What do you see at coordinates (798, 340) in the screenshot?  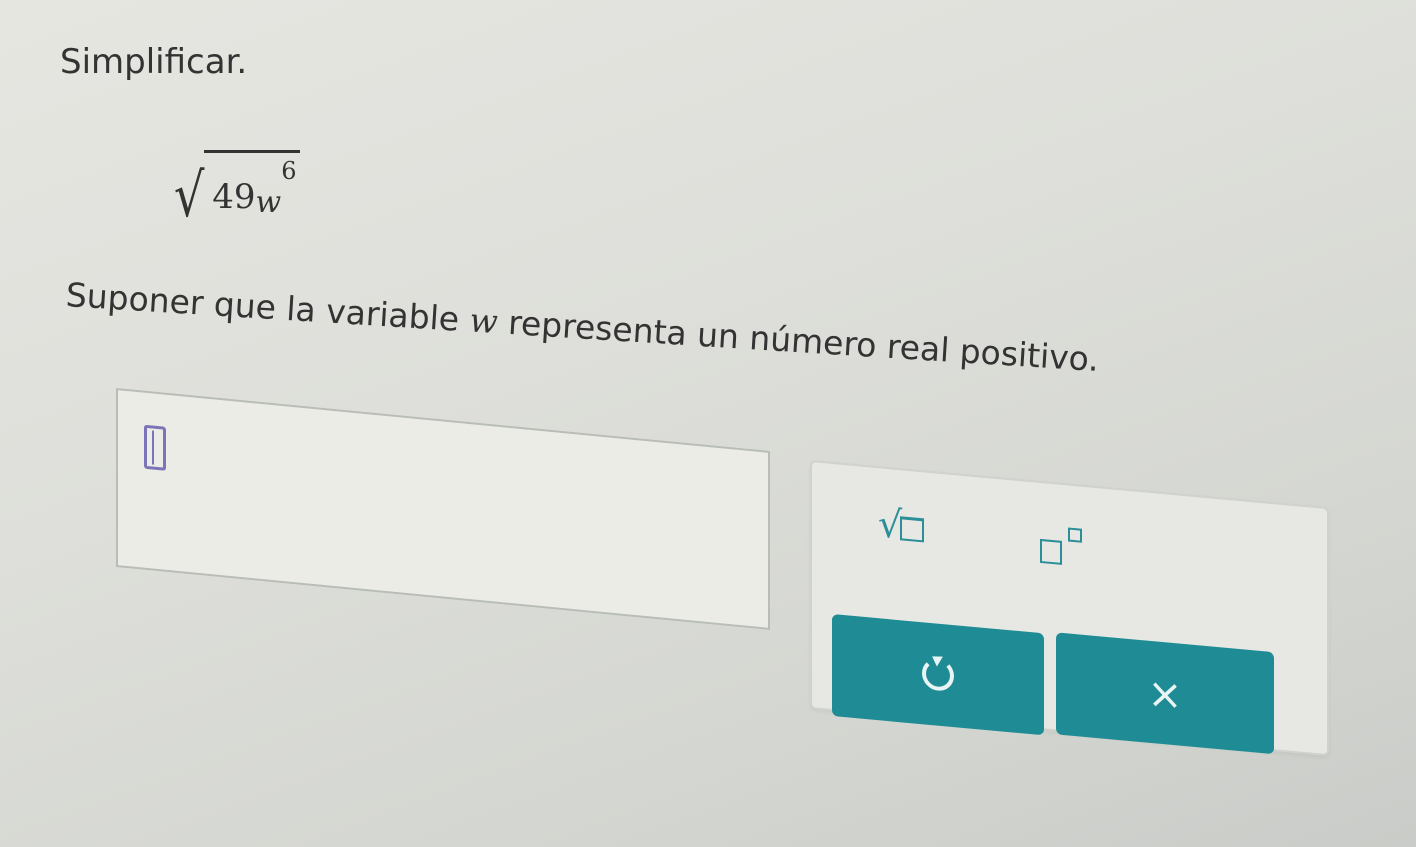 I see `assumption-after: representa un número real positivo.` at bounding box center [798, 340].